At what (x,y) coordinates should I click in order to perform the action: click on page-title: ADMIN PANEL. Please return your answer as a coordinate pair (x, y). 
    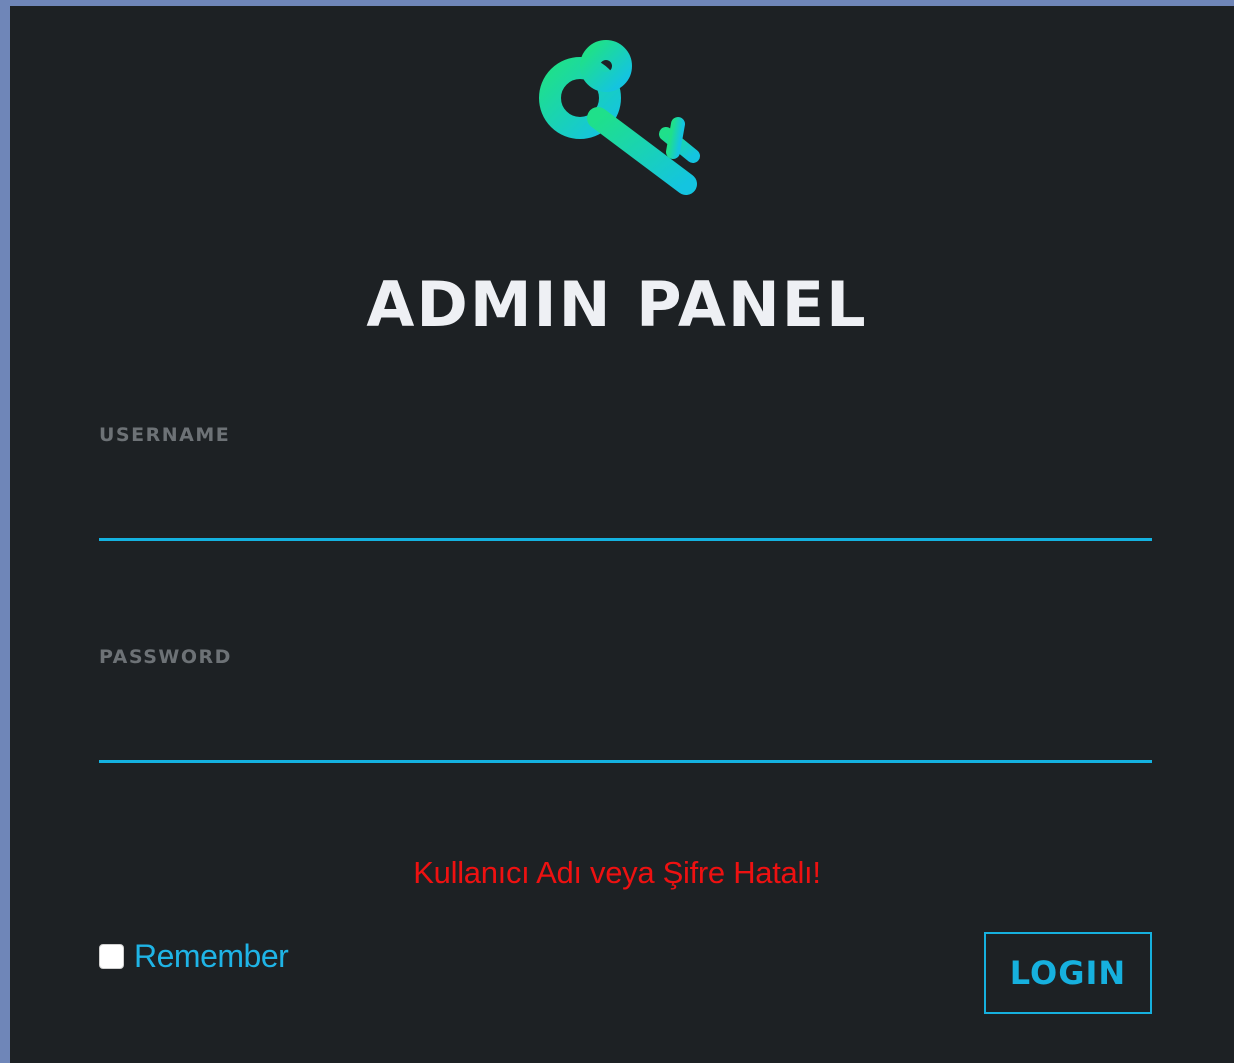
    Looking at the image, I should click on (617, 304).